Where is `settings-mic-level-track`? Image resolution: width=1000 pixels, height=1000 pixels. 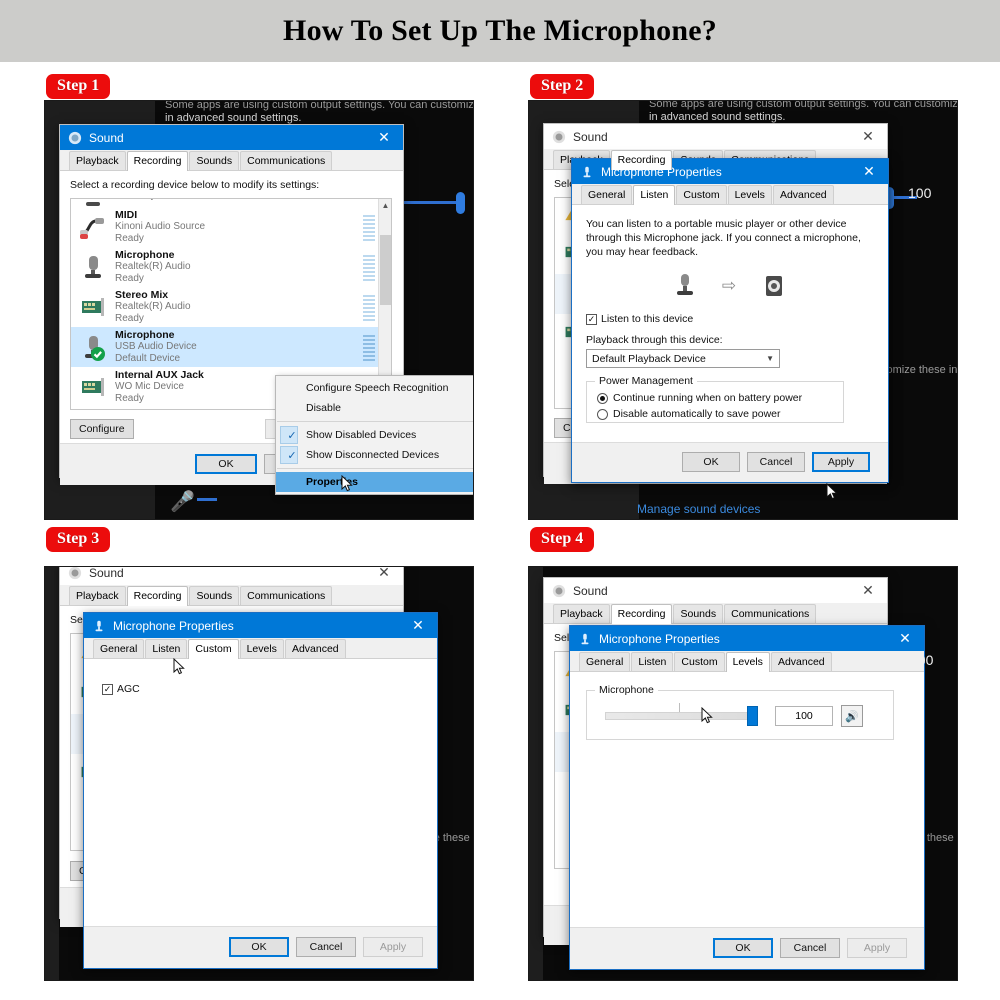 settings-mic-level-track is located at coordinates (207, 499).